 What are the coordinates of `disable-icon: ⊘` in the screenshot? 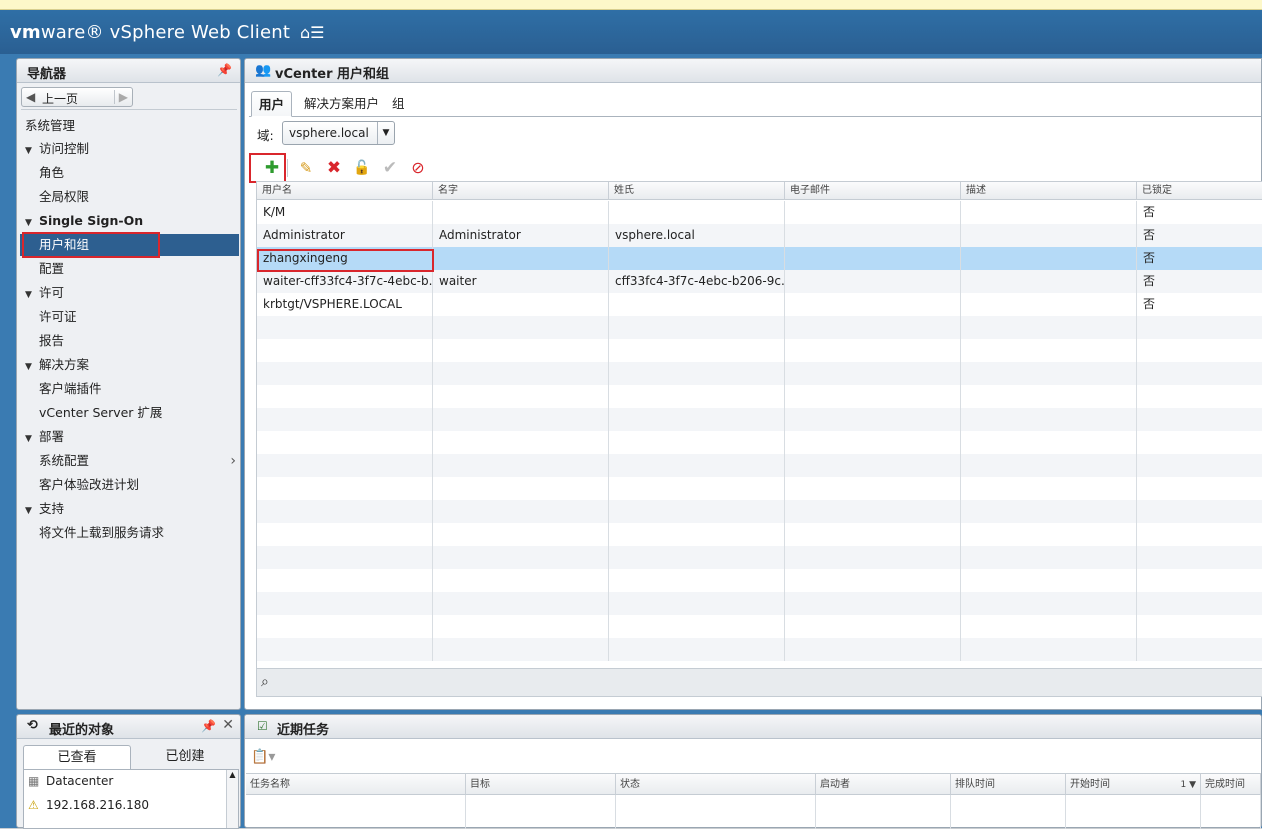 It's located at (418, 168).